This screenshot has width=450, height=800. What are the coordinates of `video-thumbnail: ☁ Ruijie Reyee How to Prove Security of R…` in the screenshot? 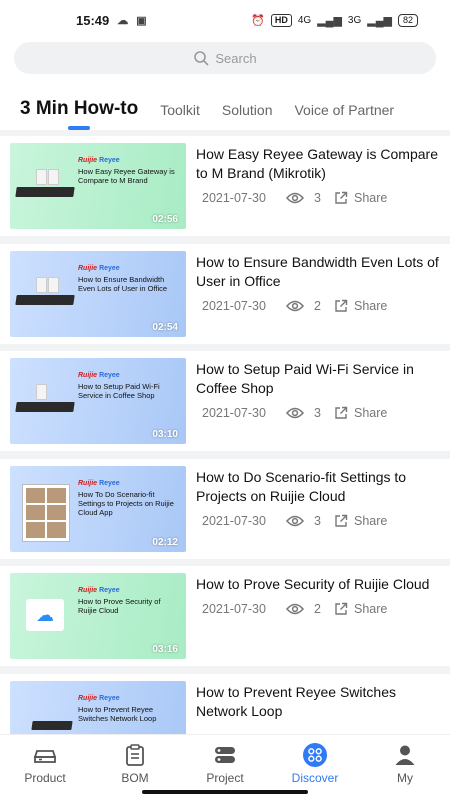 It's located at (98, 616).